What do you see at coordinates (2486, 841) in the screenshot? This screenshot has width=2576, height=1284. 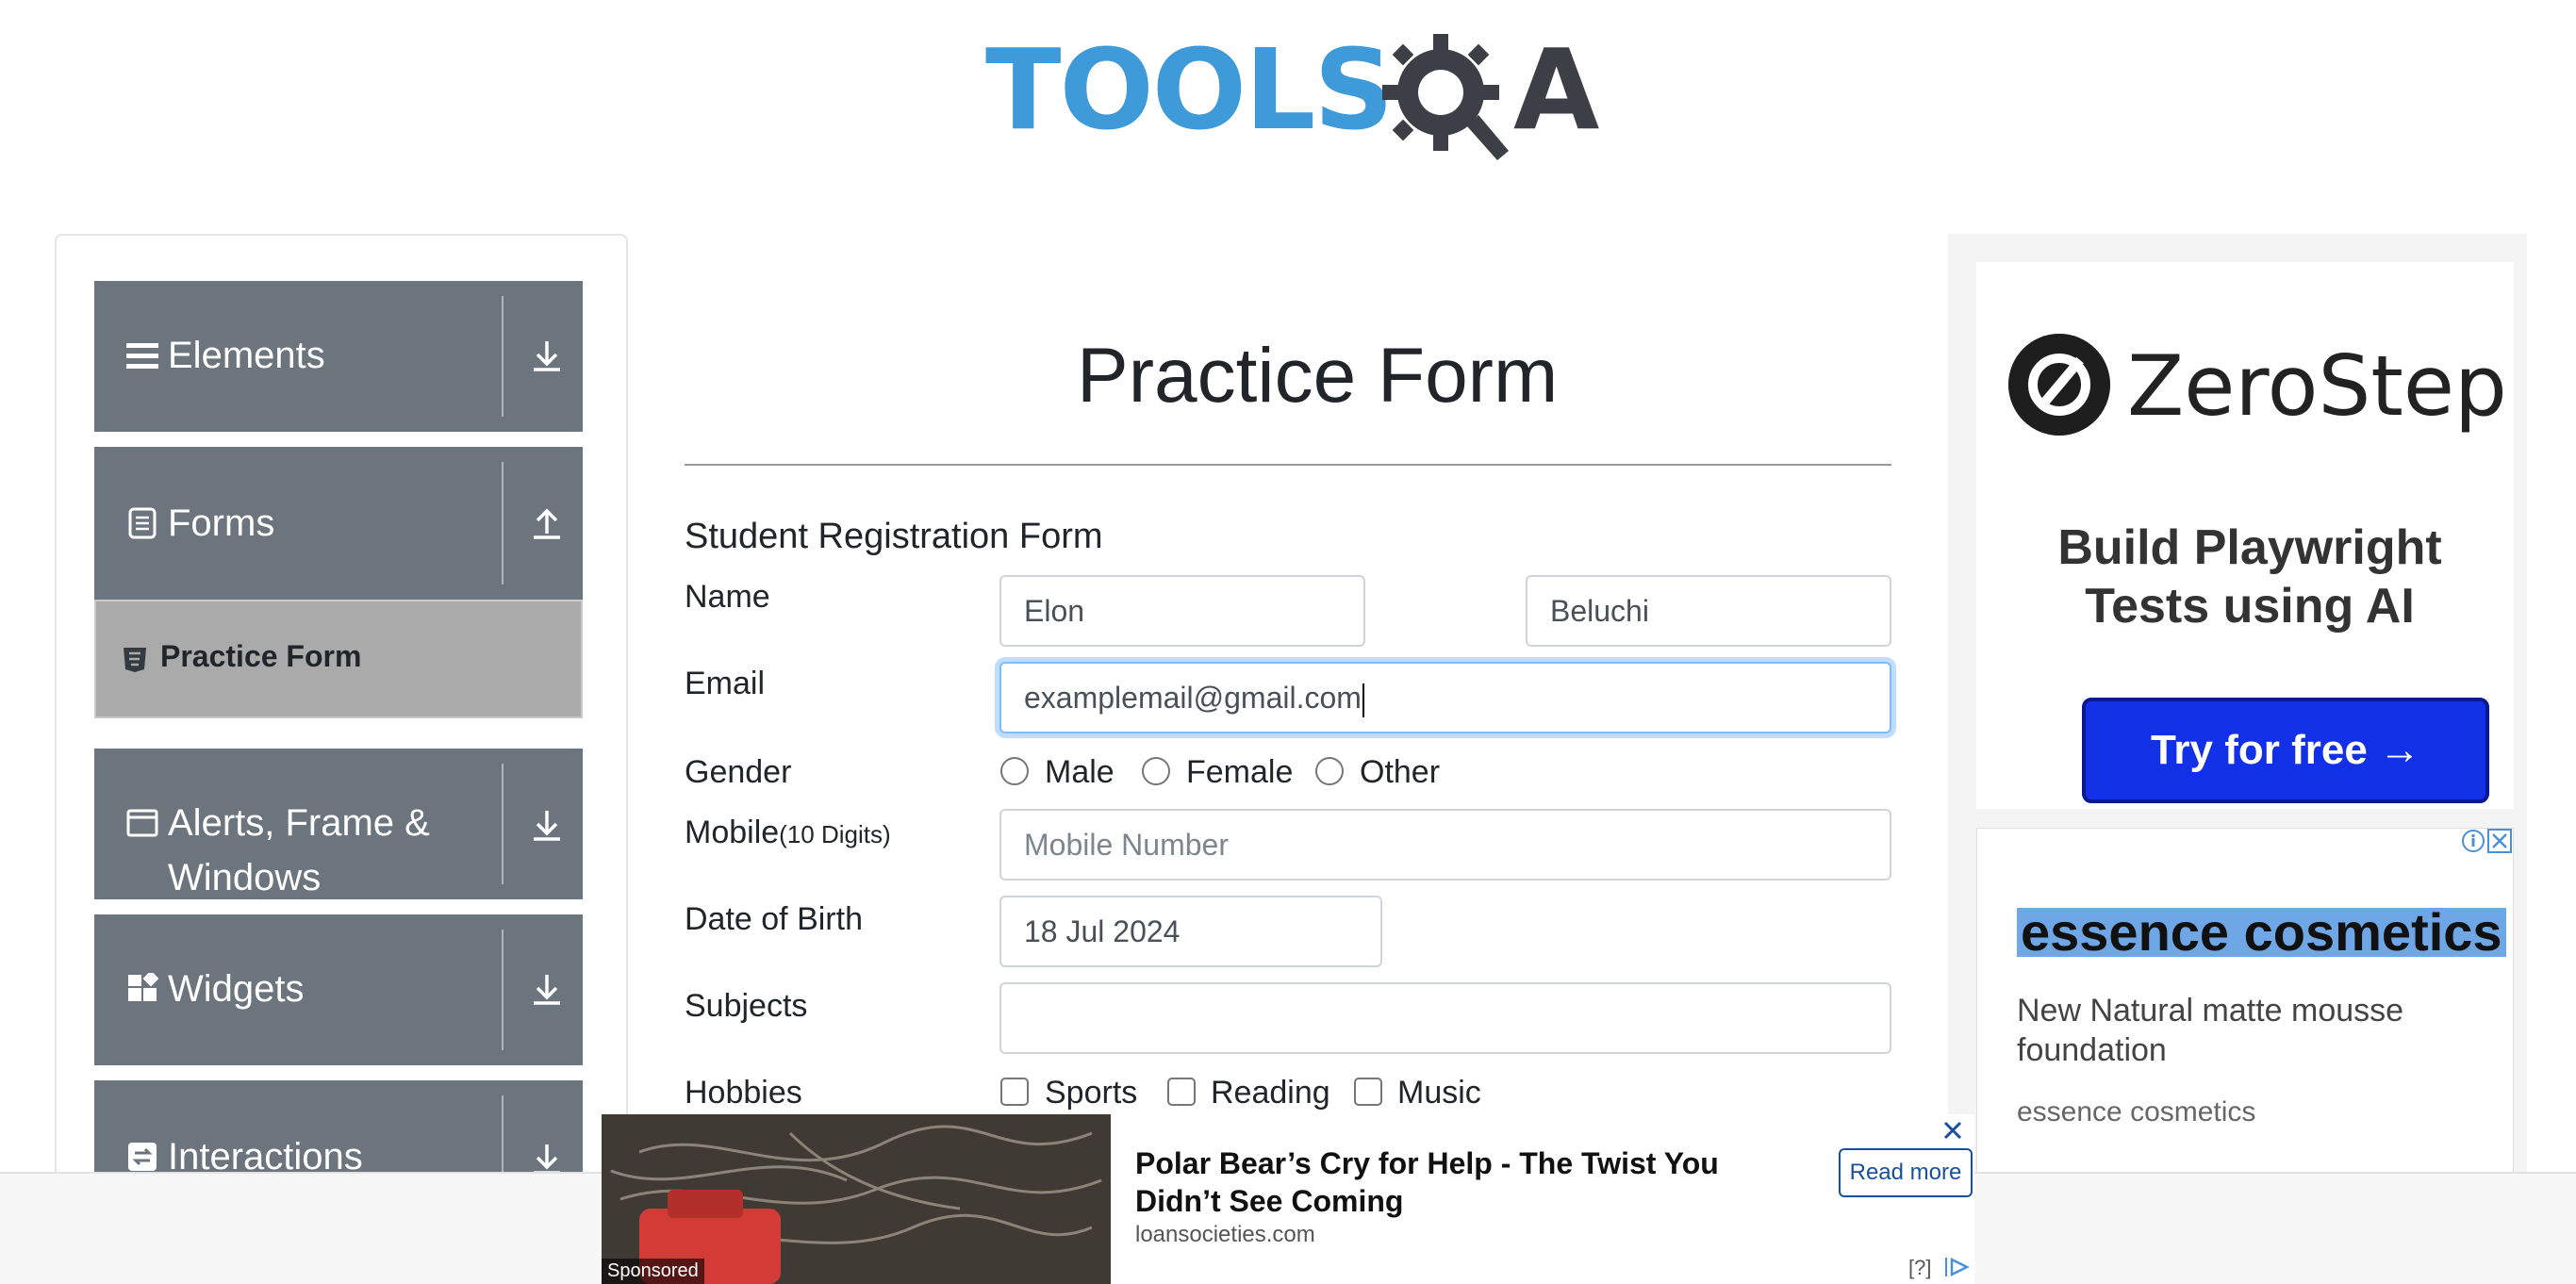 I see `ad-info-close-icon` at bounding box center [2486, 841].